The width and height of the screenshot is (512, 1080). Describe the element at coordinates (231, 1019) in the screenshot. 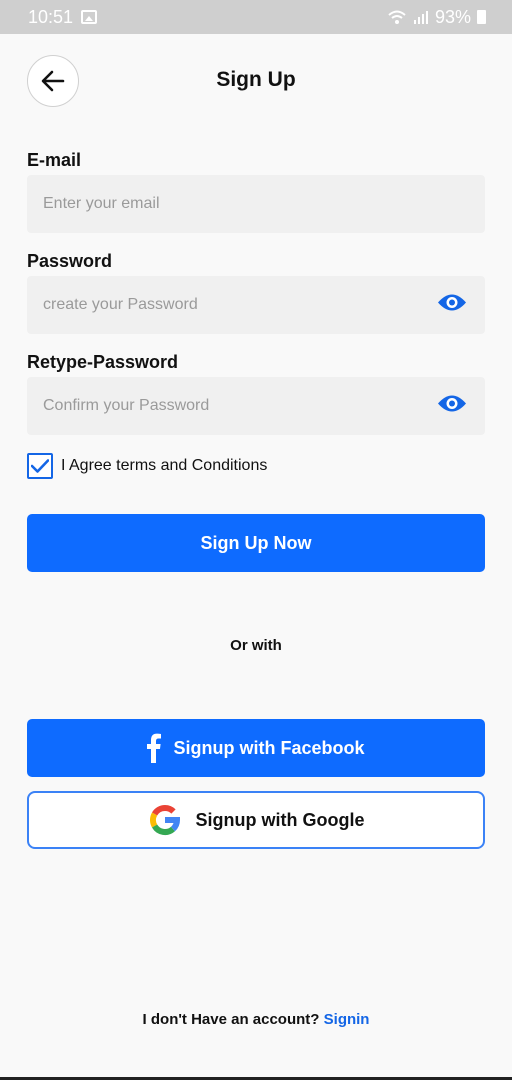

I see `footer-text: I don't Have an account?` at that location.